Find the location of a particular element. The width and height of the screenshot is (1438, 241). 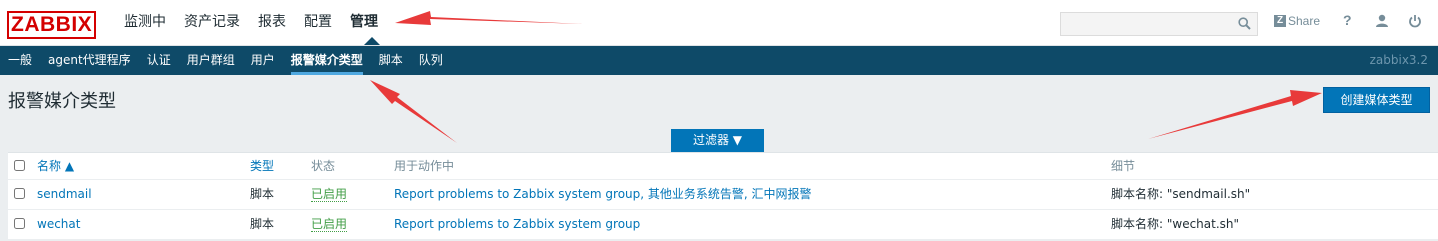

column-header-status: 状态 is located at coordinates (323, 166).